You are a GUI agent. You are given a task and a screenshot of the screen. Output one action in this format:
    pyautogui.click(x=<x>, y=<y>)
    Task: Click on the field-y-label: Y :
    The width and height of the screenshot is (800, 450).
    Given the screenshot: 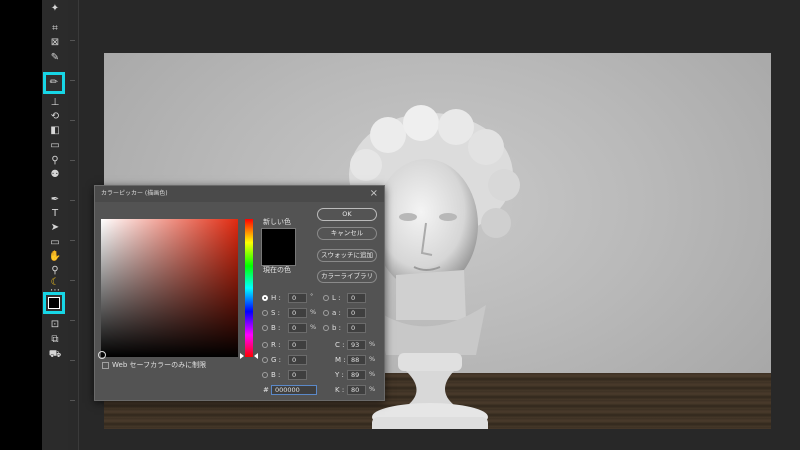 What is the action you would take?
    pyautogui.click(x=339, y=375)
    